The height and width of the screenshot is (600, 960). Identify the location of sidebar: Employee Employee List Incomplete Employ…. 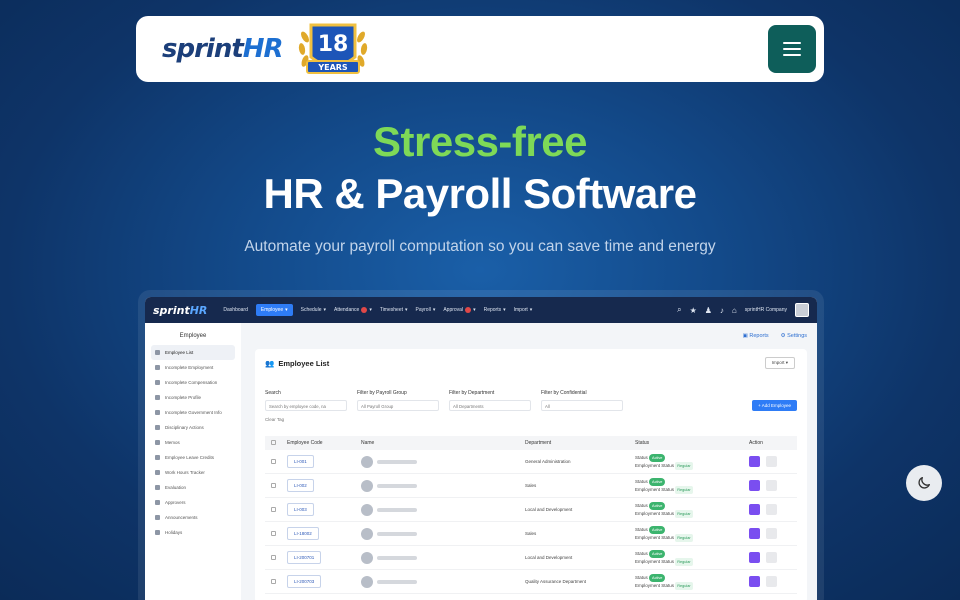
(193, 461).